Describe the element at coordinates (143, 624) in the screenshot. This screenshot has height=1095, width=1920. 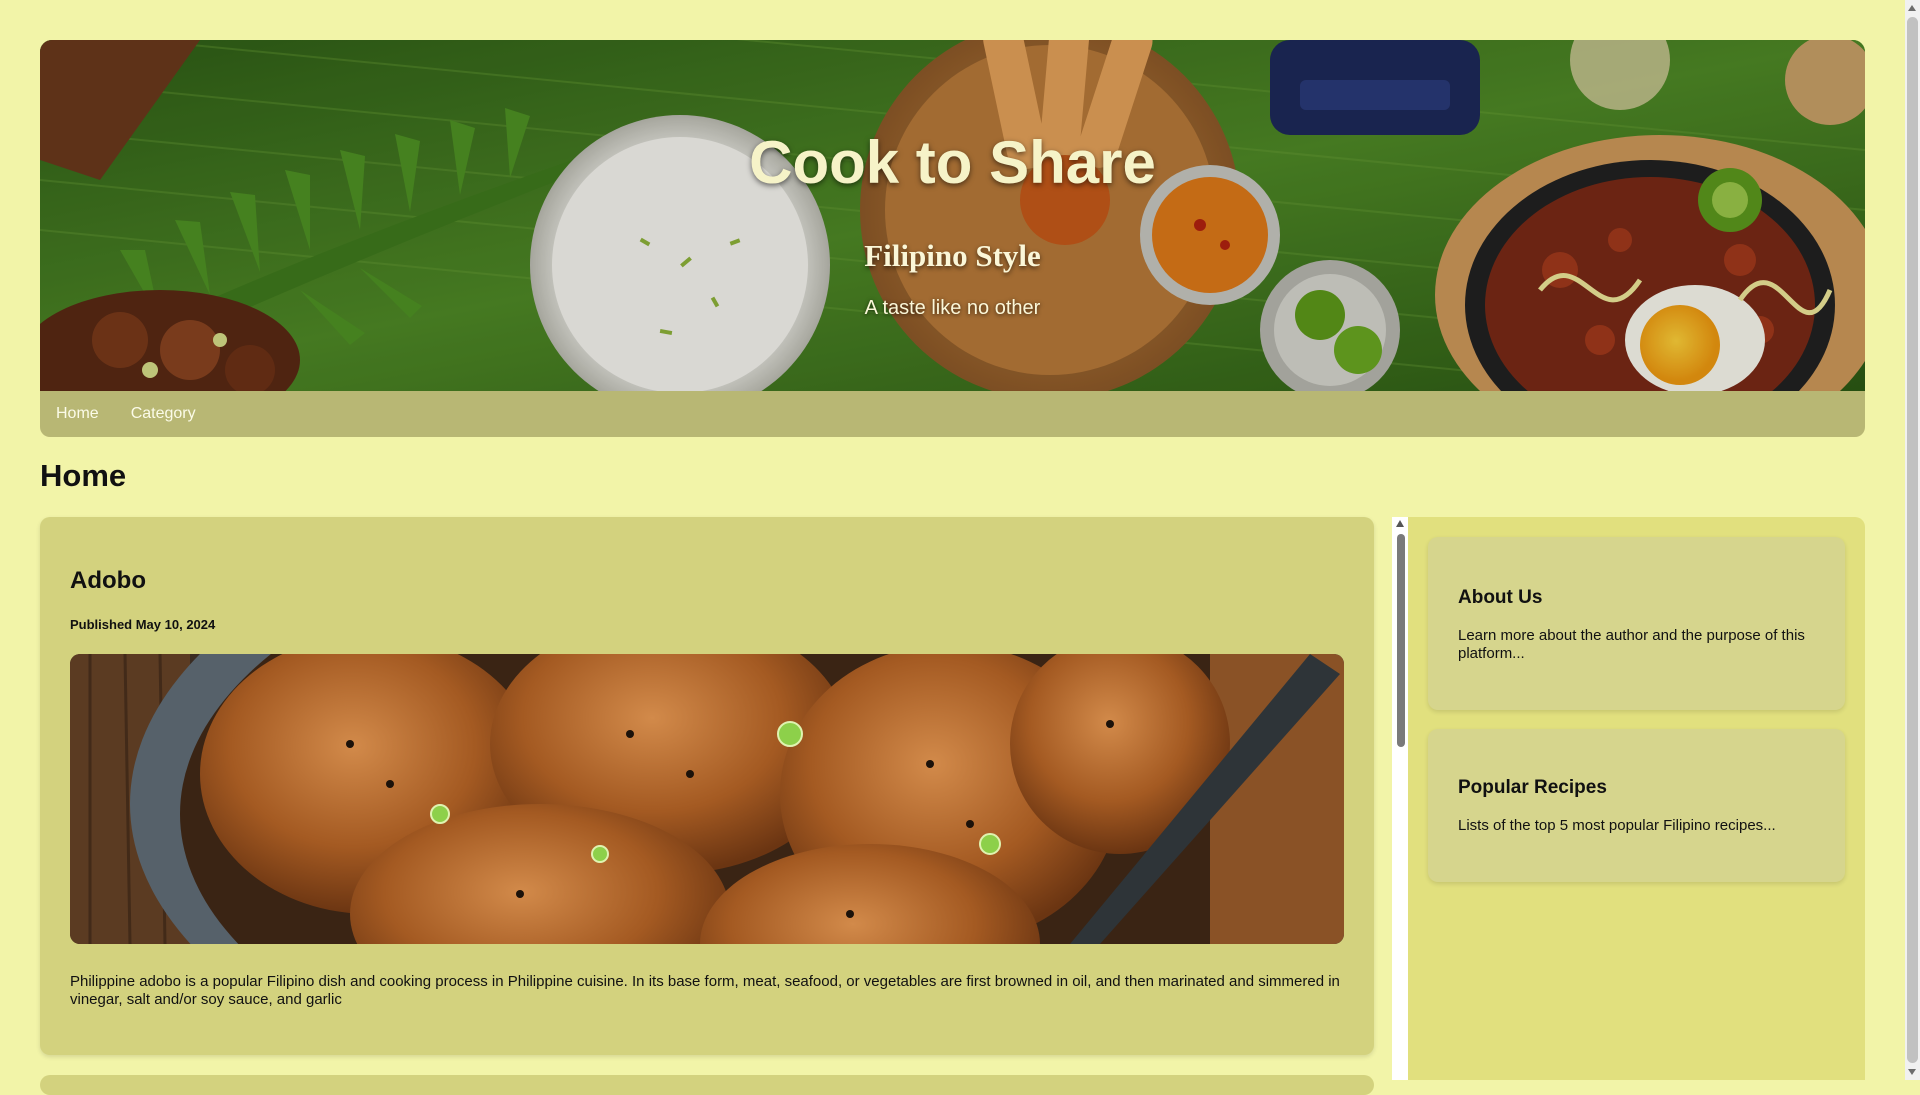
I see `post-published-date: Published May 10, 2024` at that location.